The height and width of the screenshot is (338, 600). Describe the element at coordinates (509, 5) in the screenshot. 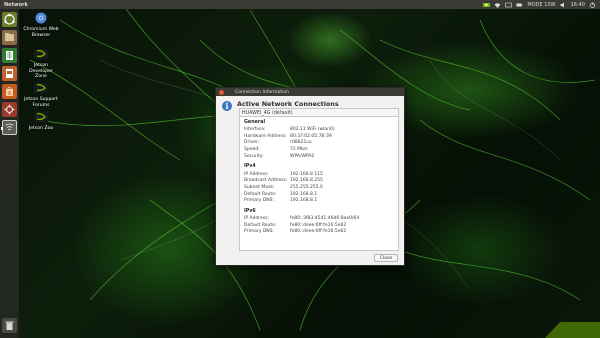

I see `keyboard-icon` at that location.